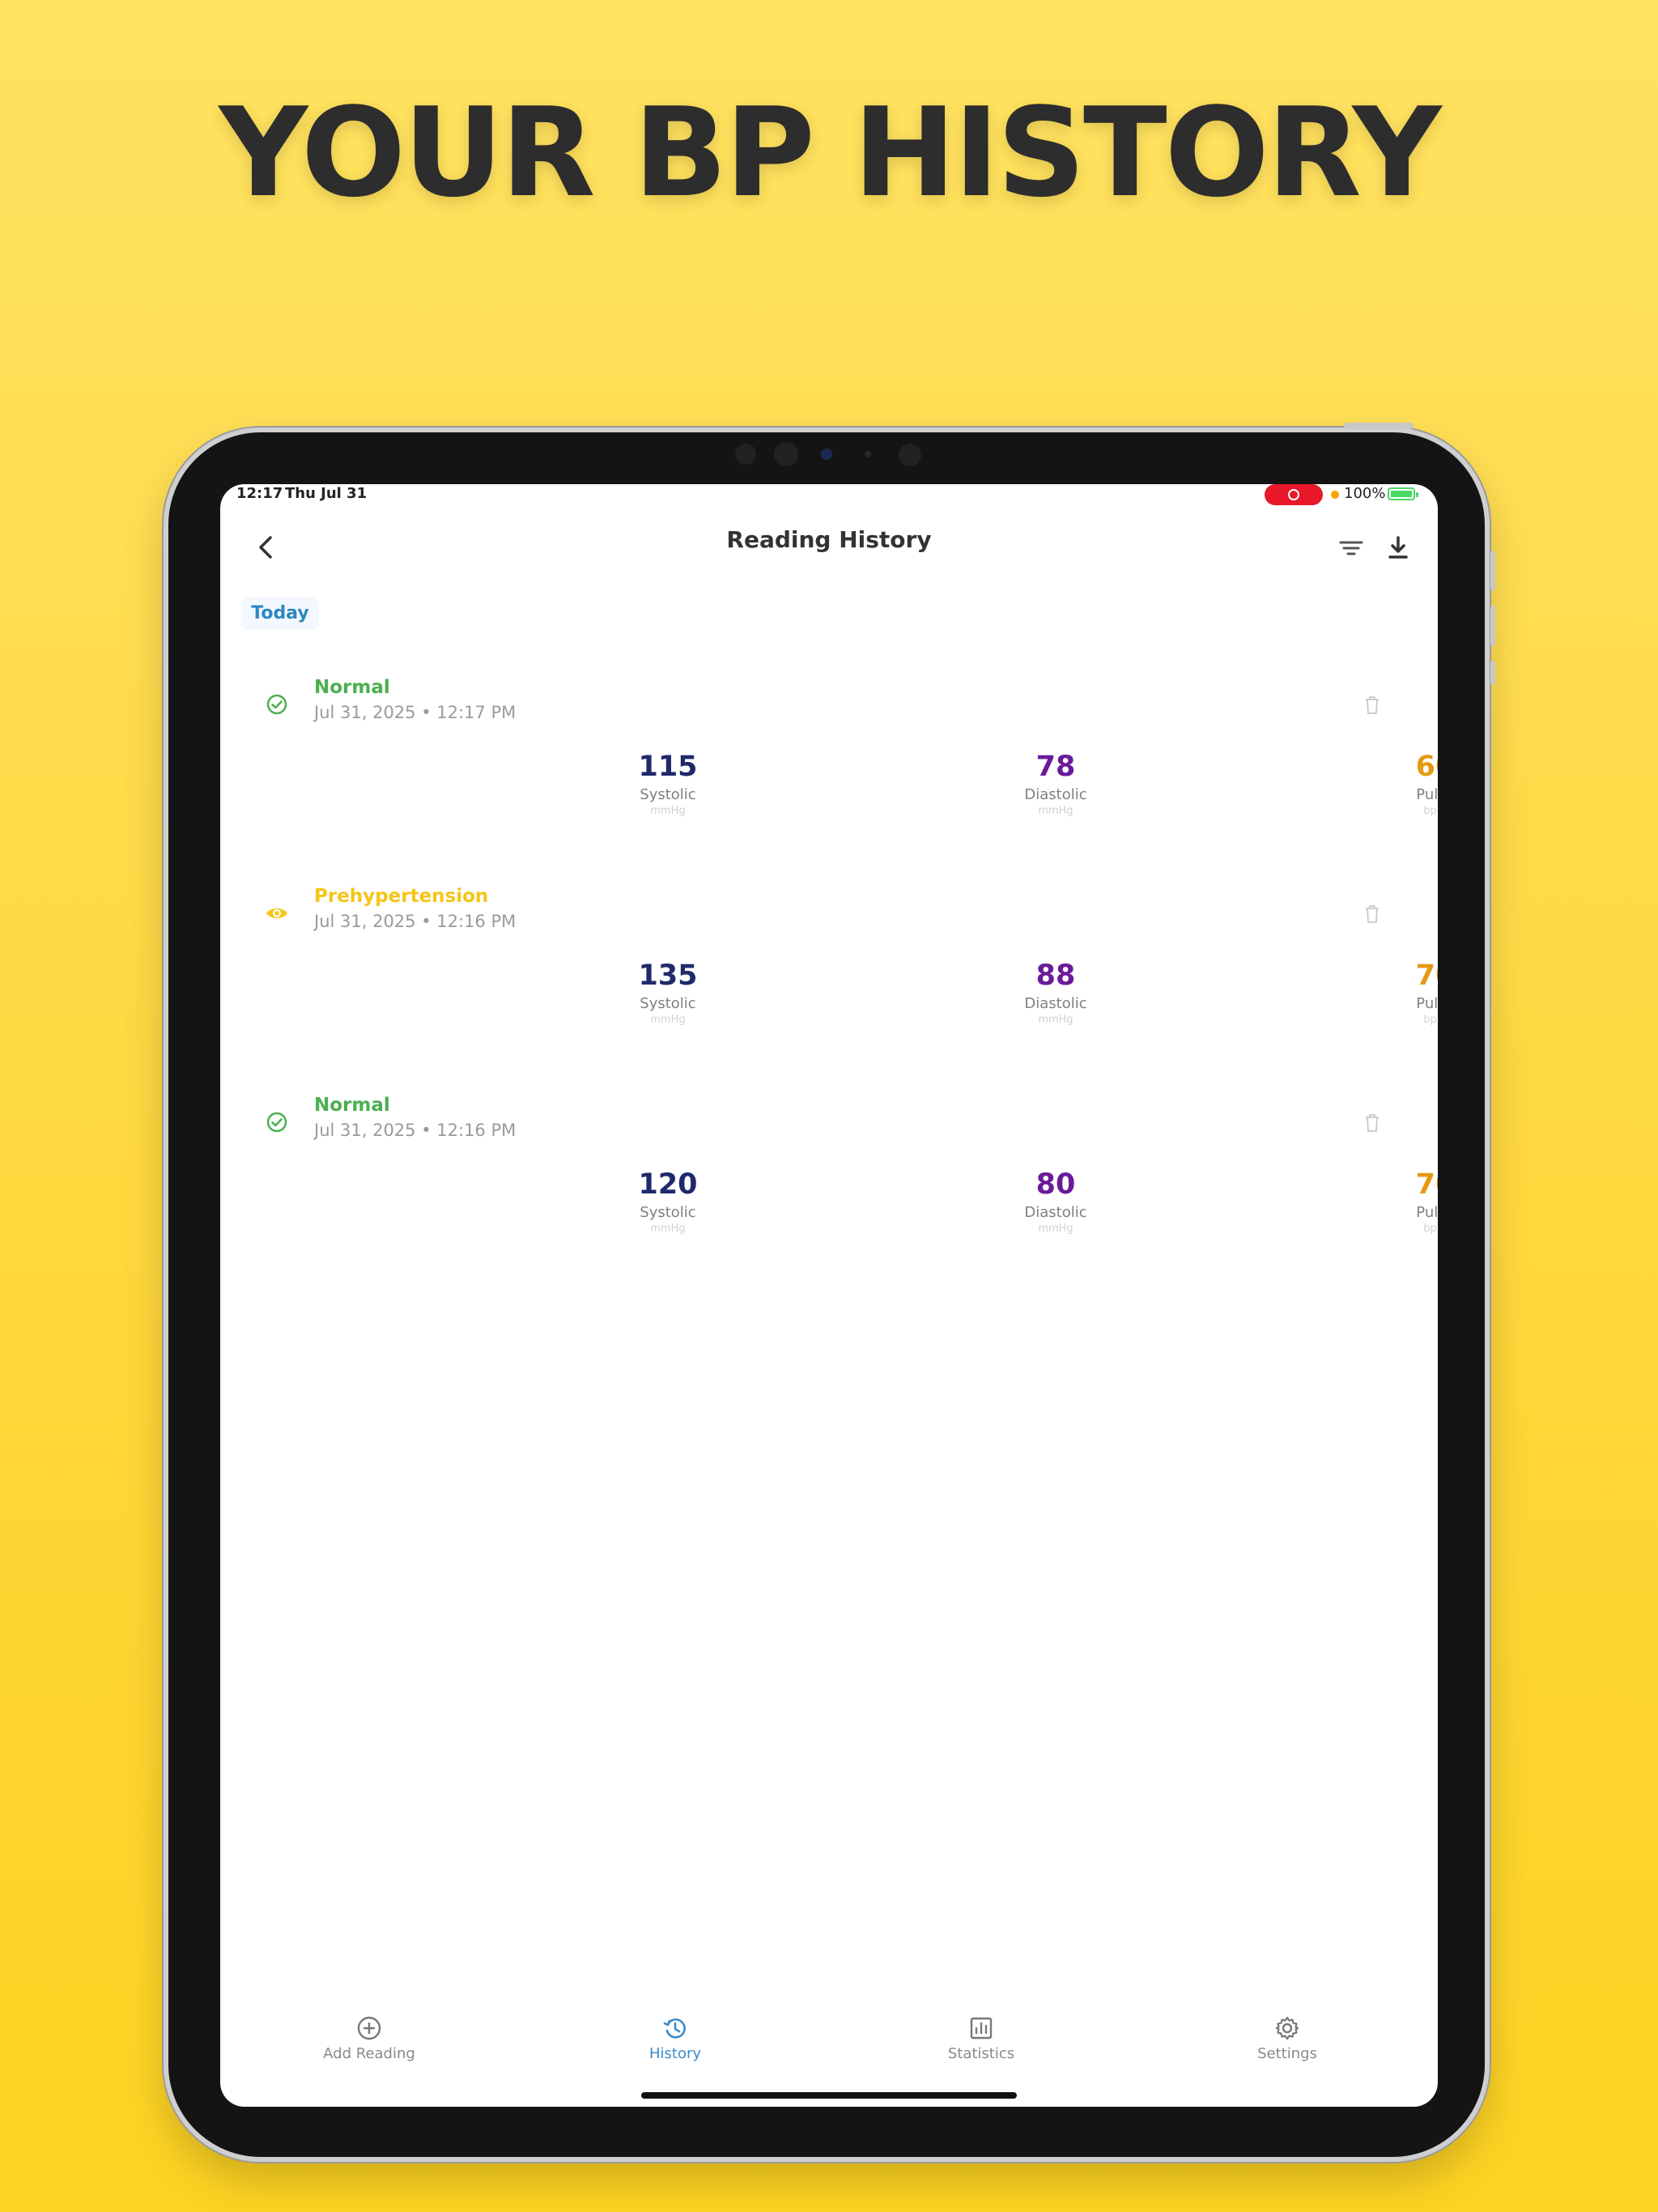 This screenshot has height=2212, width=1658. What do you see at coordinates (369, 2053) in the screenshot?
I see `tab-label: Add Reading` at bounding box center [369, 2053].